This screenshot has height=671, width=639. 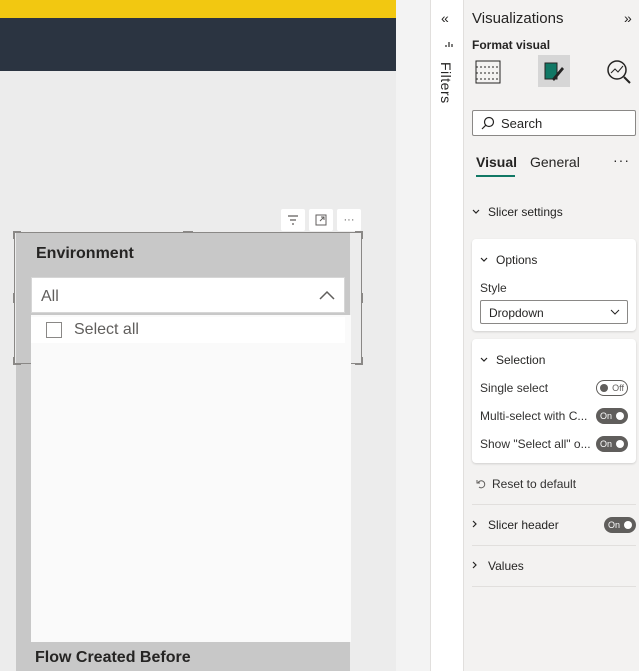 I want to click on options-title: Options, so click(x=517, y=260).